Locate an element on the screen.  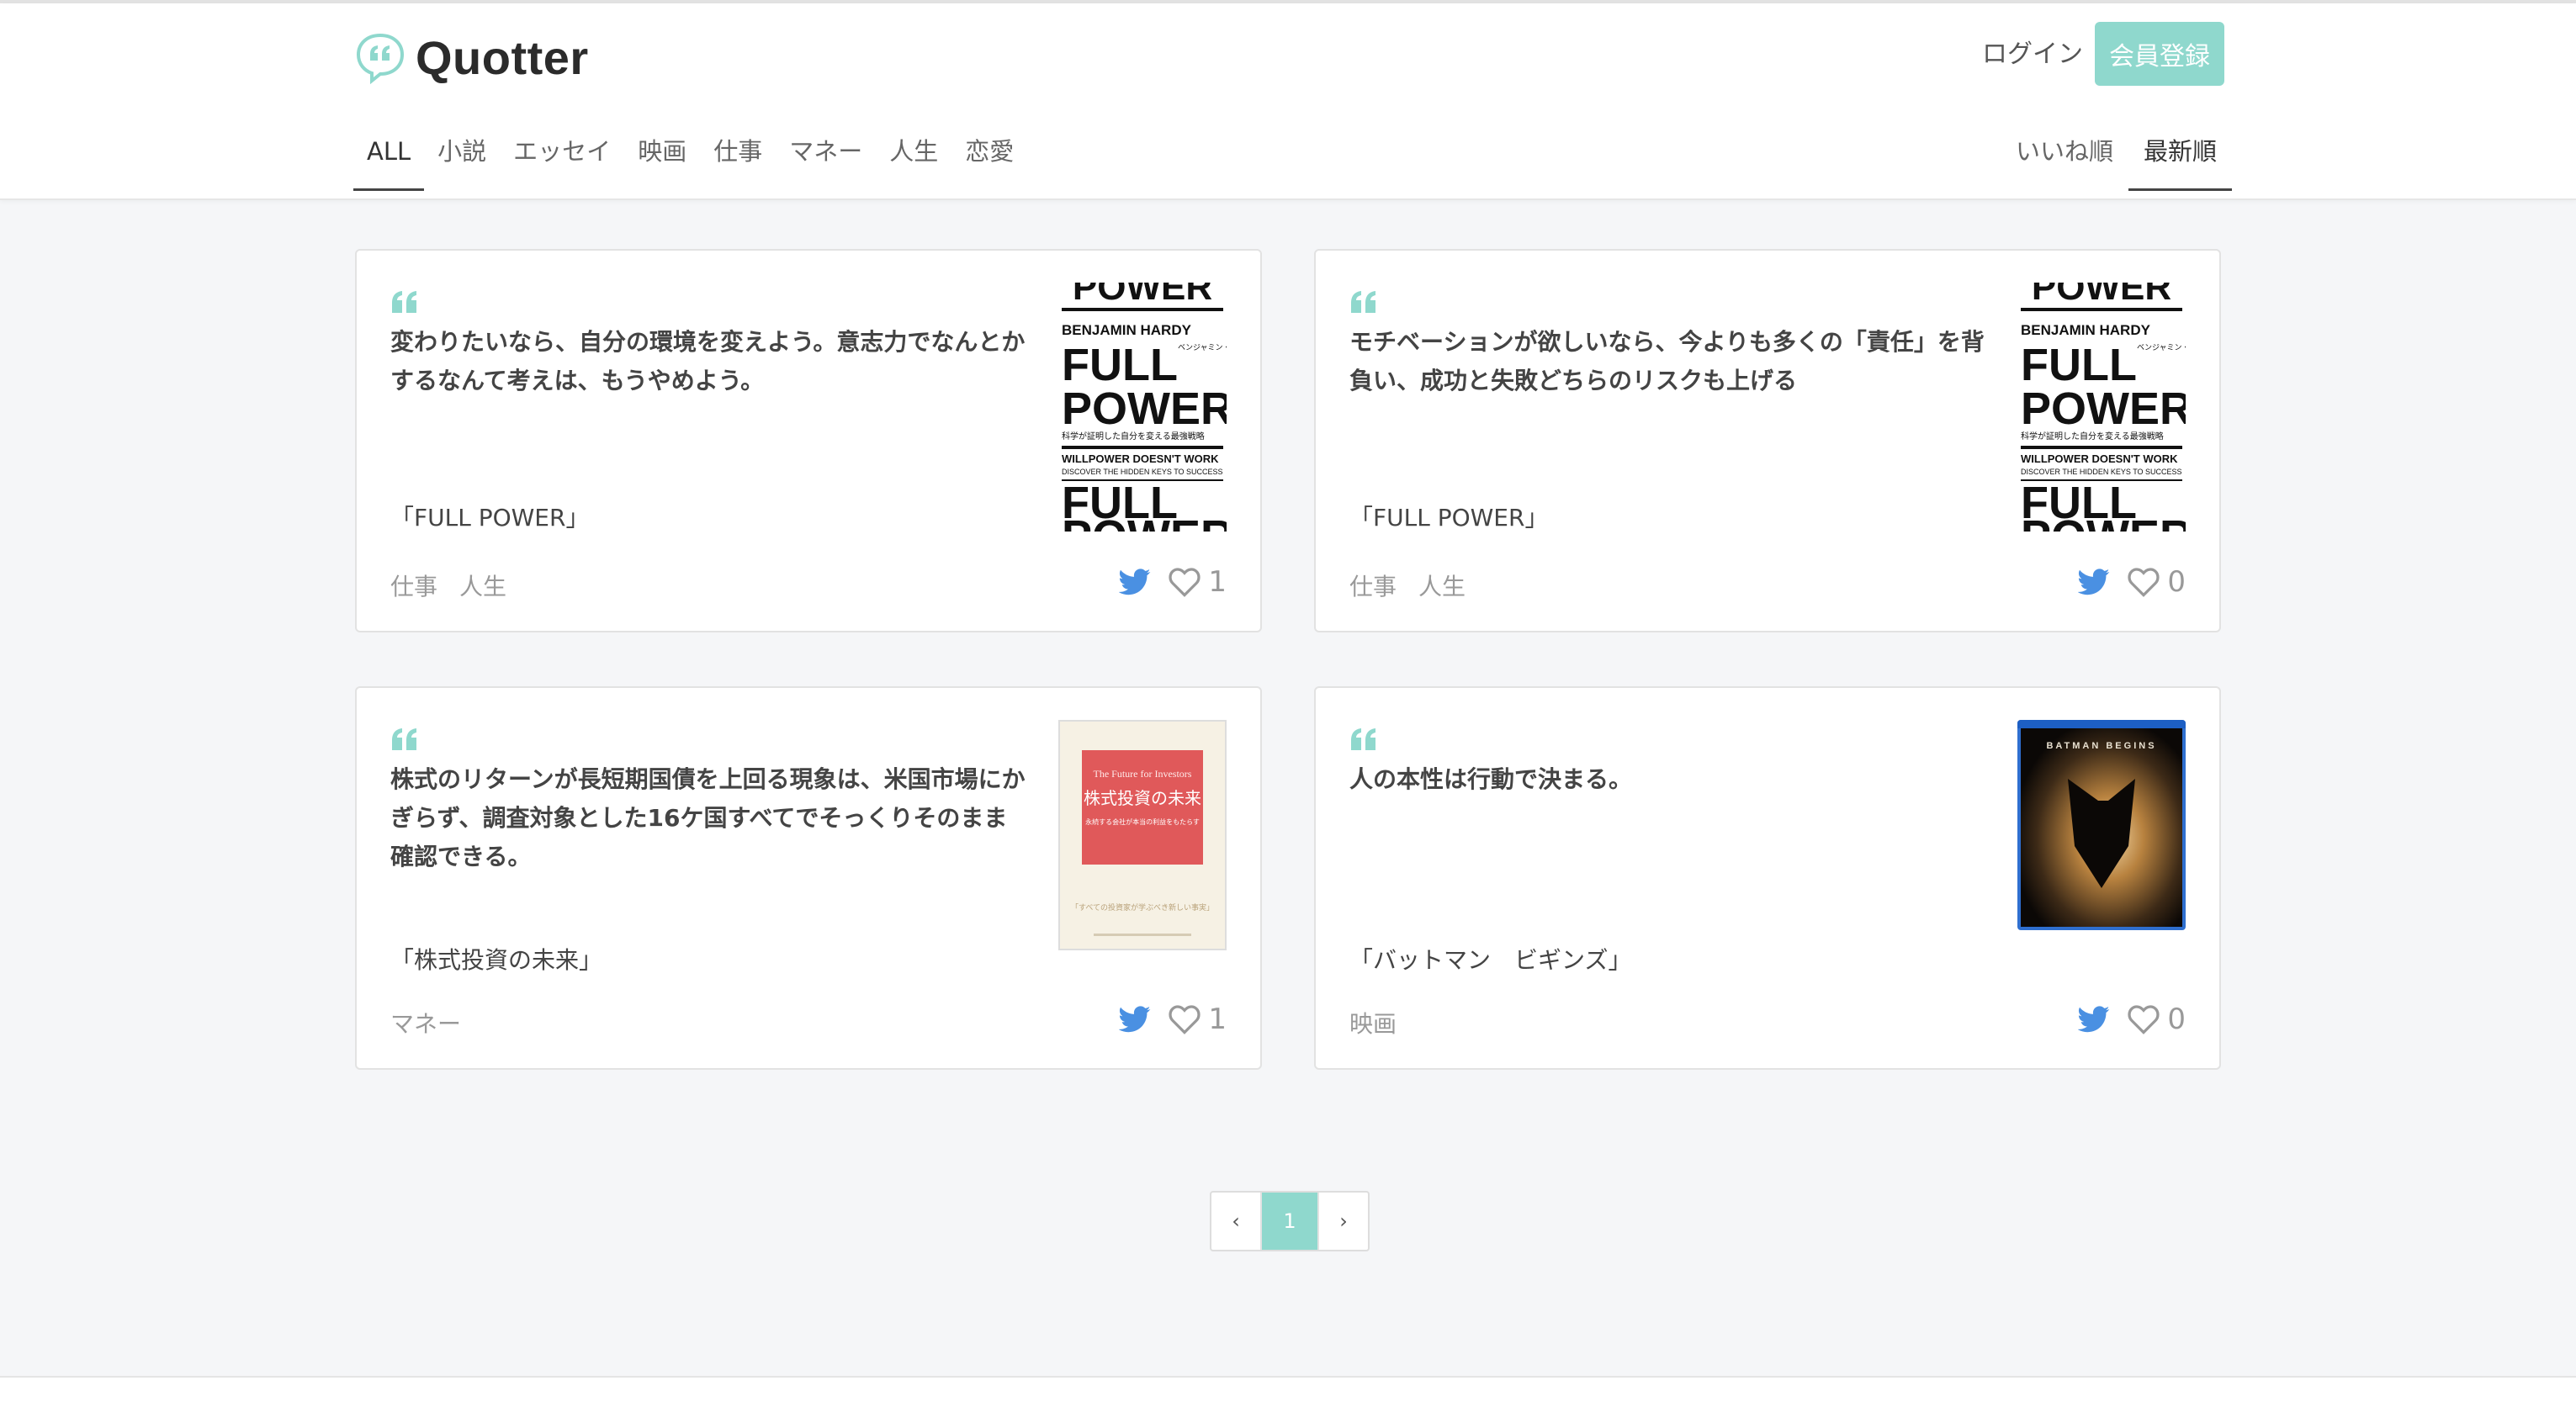
cover-text: 永続する会社が本当の利益をもたらす is located at coordinates (1142, 821).